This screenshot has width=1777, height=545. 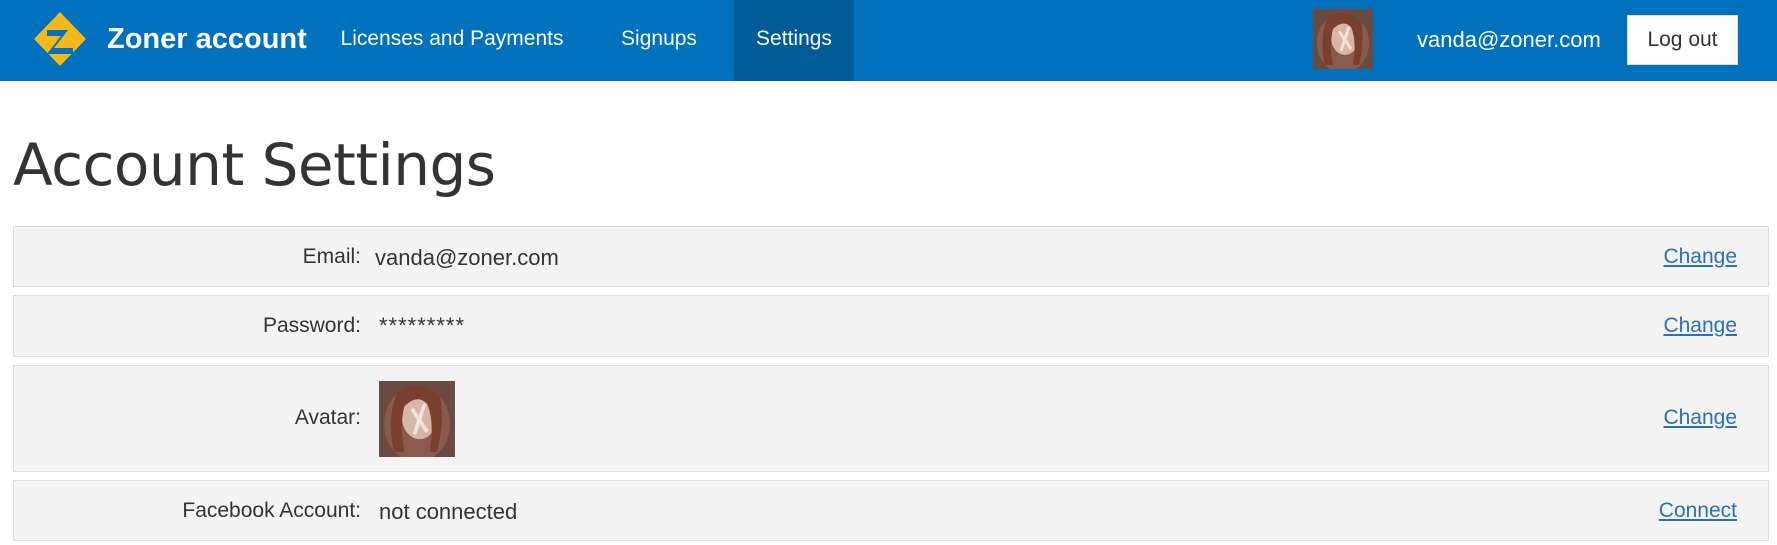 I want to click on password-label: Password:, so click(x=311, y=325).